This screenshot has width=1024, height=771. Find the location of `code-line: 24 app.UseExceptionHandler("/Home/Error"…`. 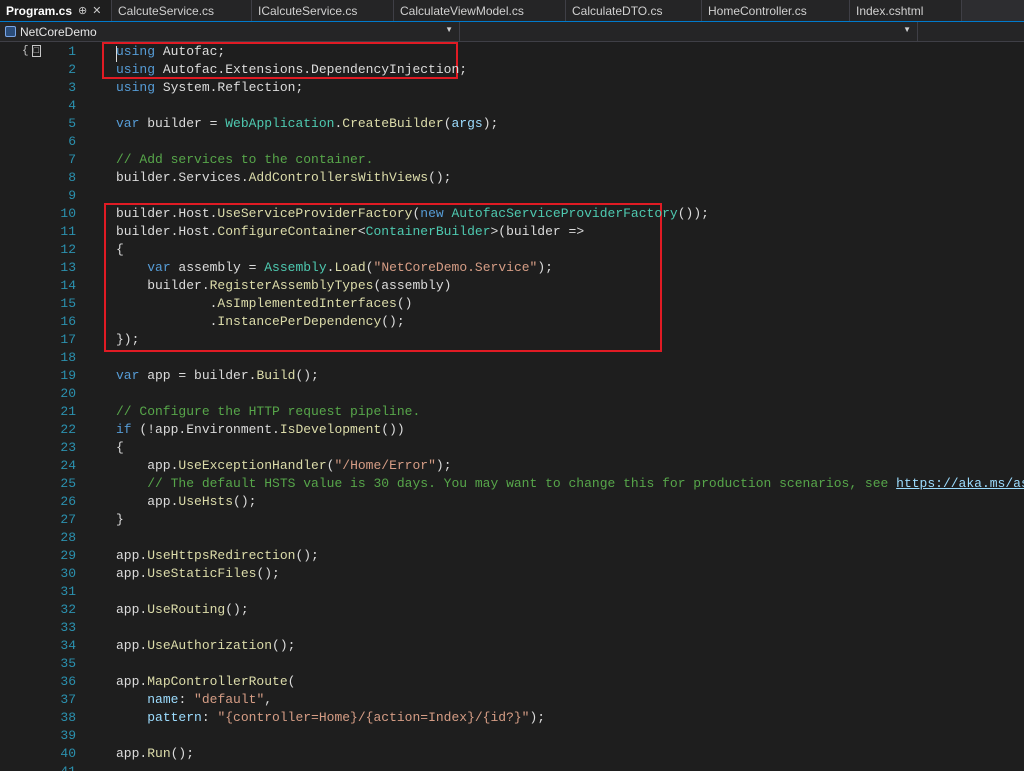

code-line: 24 app.UseExceptionHandler("/Home/Error"… is located at coordinates (512, 466).